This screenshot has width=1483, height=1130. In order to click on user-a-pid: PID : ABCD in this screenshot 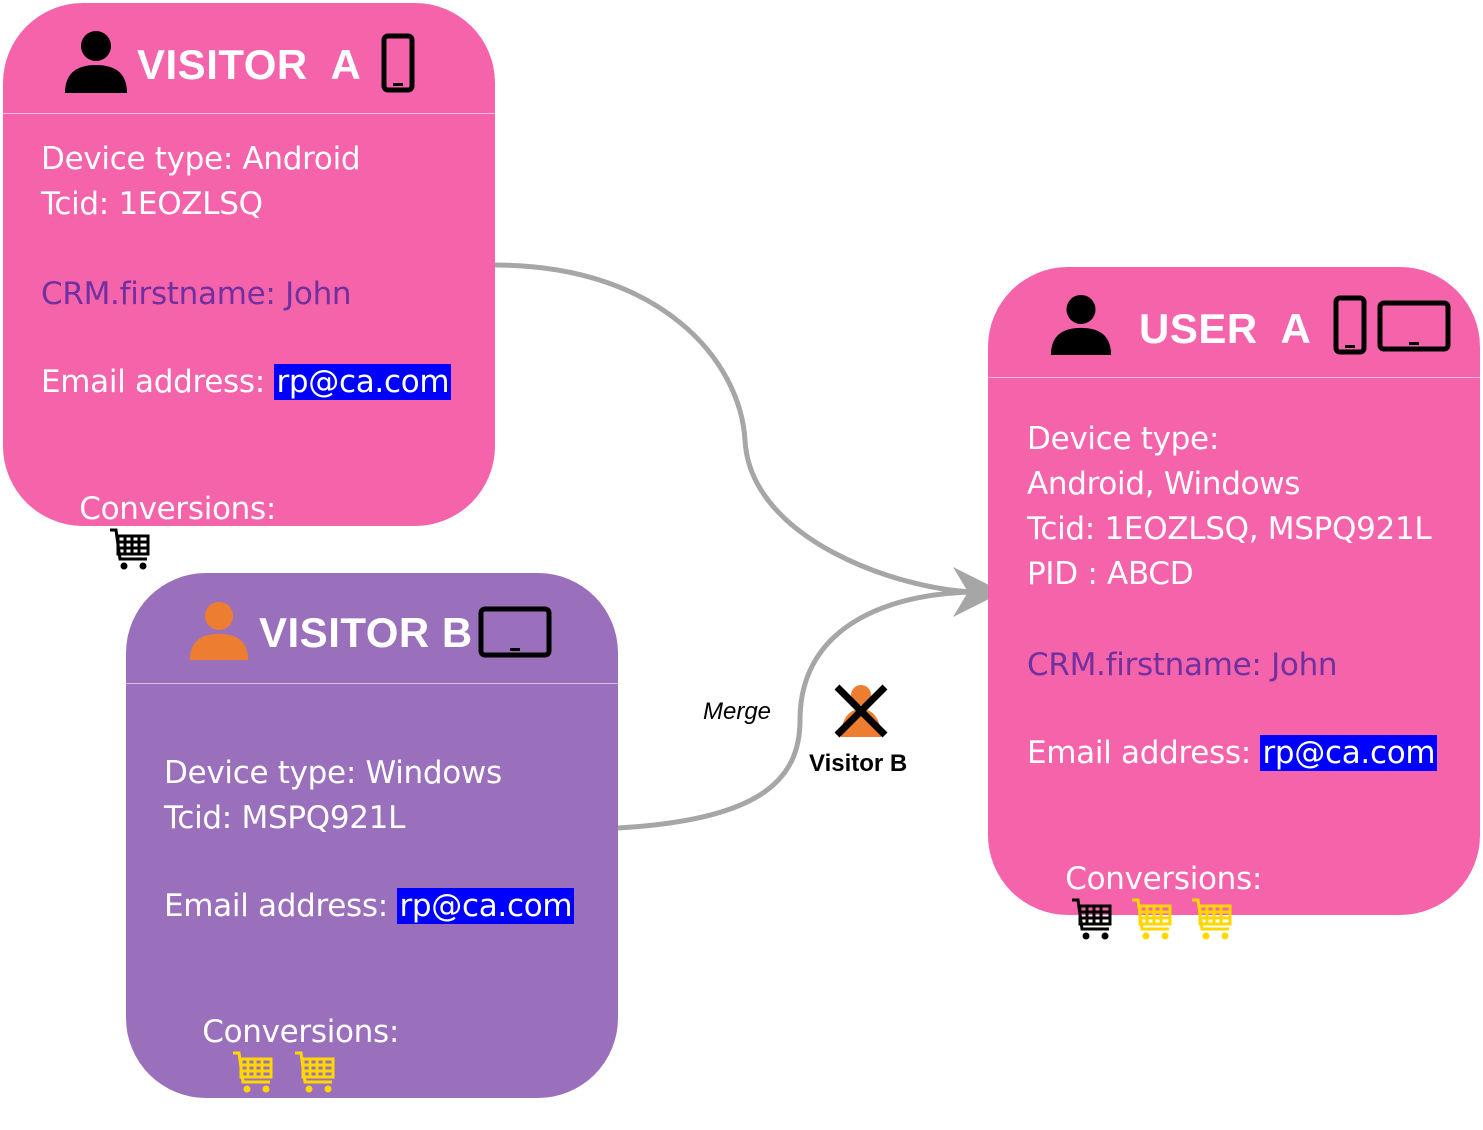, I will do `click(1110, 574)`.